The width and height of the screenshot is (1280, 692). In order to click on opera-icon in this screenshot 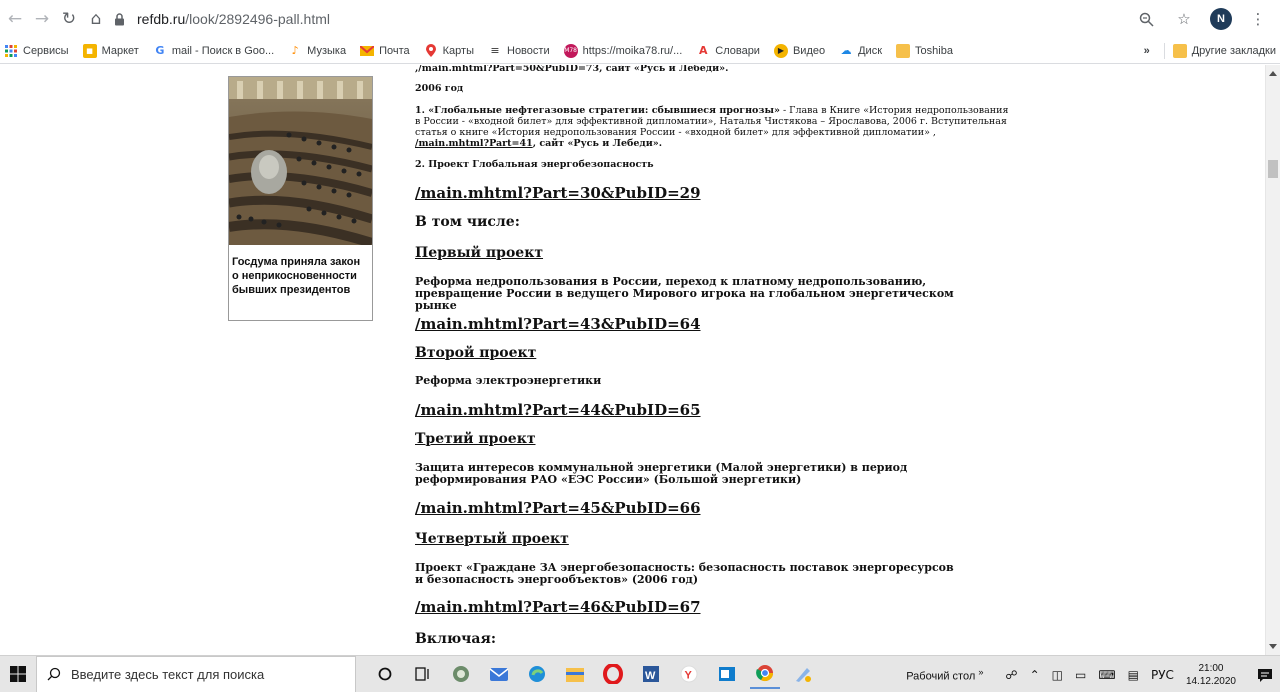, I will do `click(613, 674)`.